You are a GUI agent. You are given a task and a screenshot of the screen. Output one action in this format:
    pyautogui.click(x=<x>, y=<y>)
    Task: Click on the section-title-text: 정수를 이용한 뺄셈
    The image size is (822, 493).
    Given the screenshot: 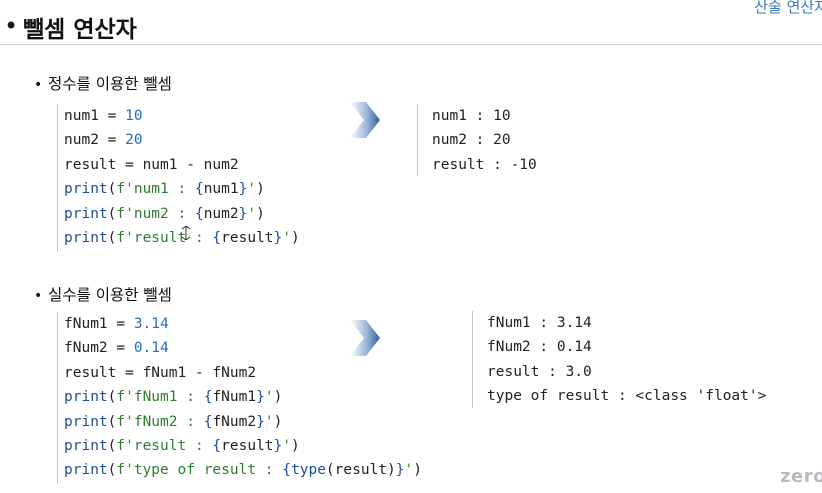 What is the action you would take?
    pyautogui.click(x=110, y=84)
    